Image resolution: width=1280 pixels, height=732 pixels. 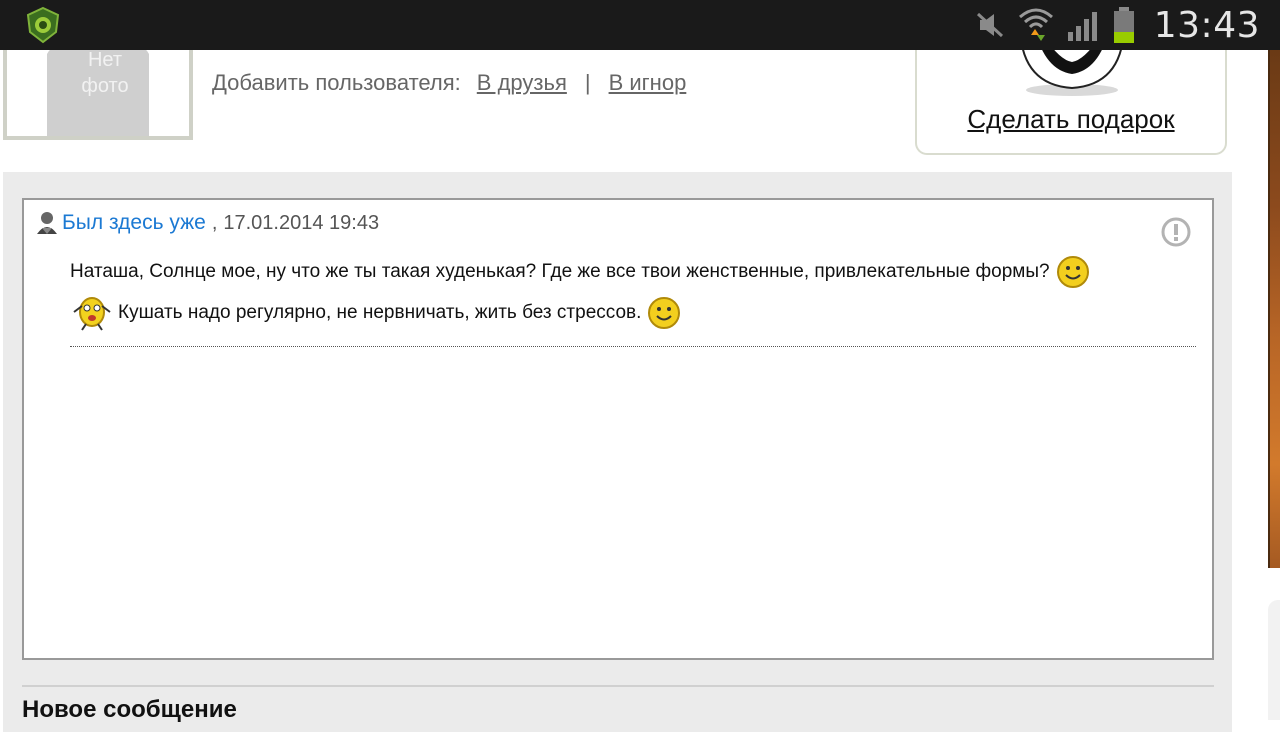 What do you see at coordinates (648, 83) in the screenshot?
I see `ignore-link: В игнор` at bounding box center [648, 83].